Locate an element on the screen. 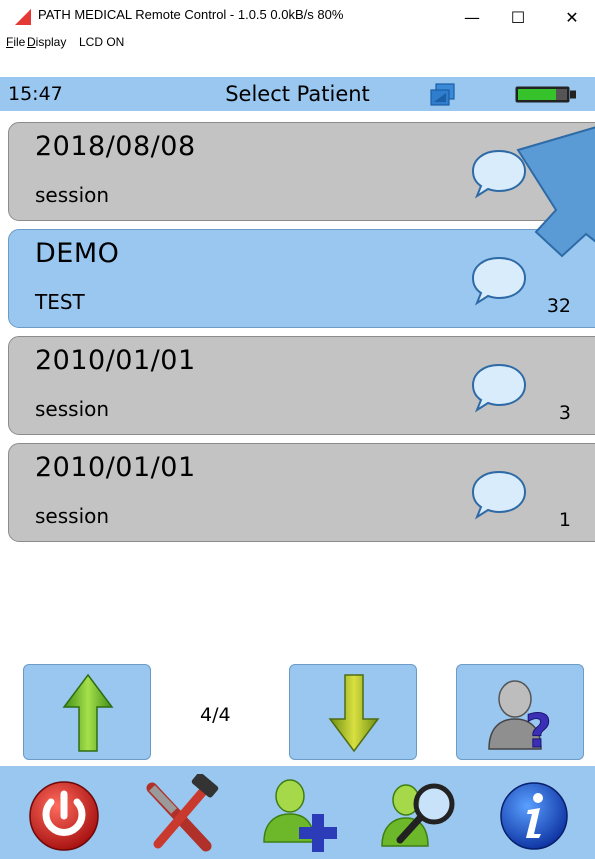 Image resolution: width=595 pixels, height=859 pixels. pager: 4/4 ? is located at coordinates (297, 714).